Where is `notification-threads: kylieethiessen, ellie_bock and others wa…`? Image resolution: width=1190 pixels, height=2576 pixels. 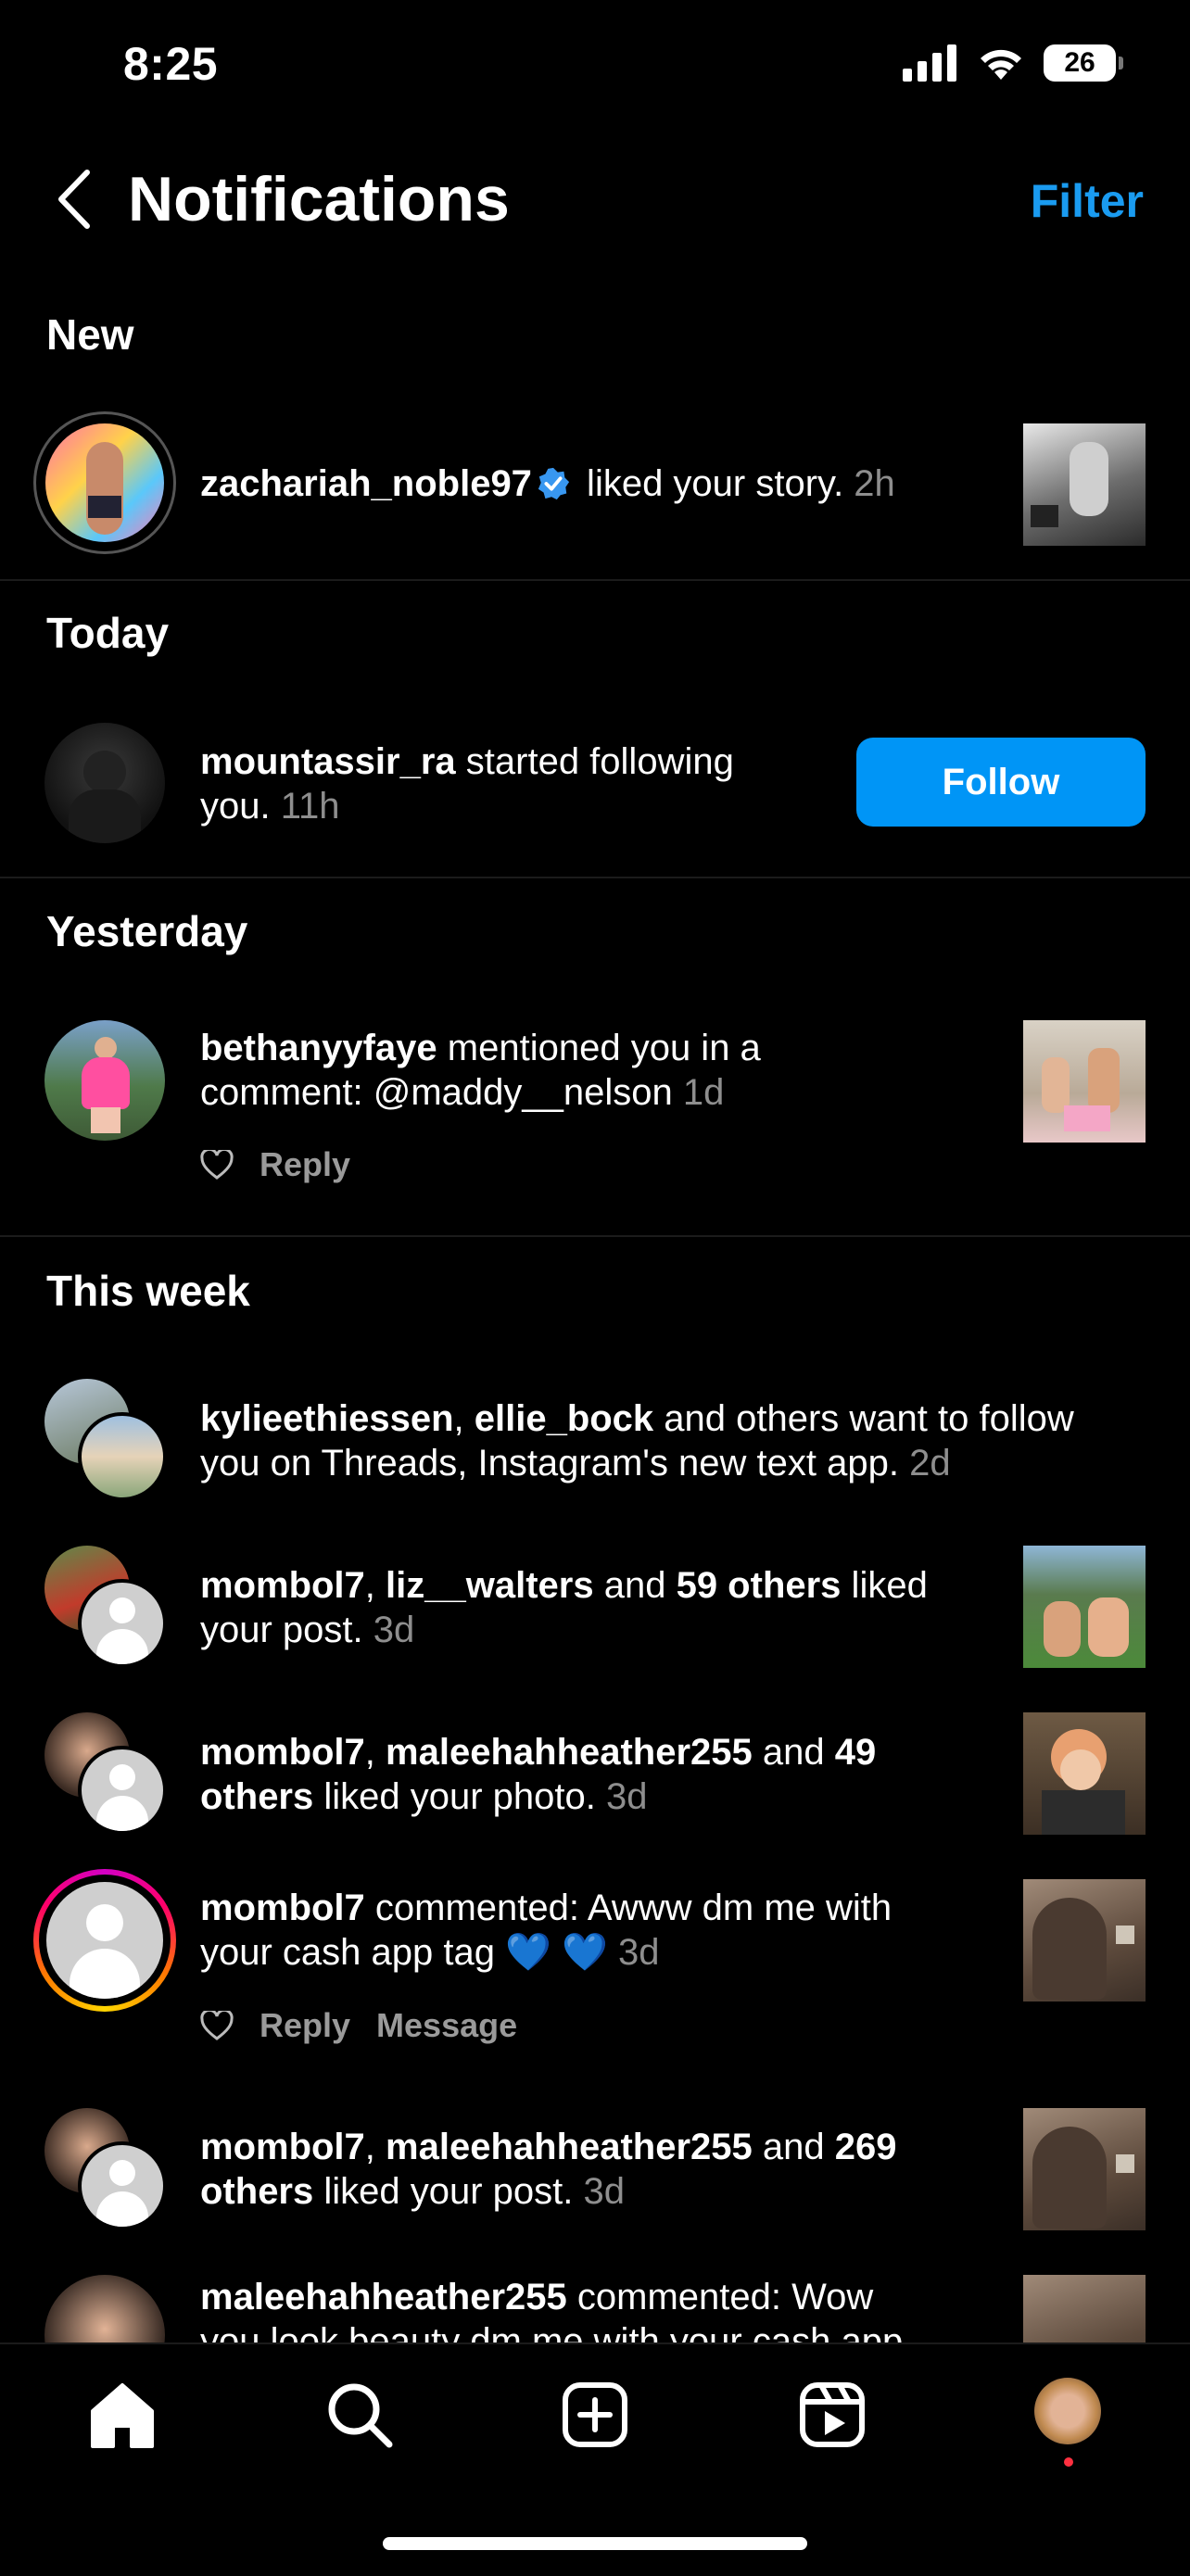 notification-threads: kylieethiessen, ellie_bock and others wa… is located at coordinates (637, 1441).